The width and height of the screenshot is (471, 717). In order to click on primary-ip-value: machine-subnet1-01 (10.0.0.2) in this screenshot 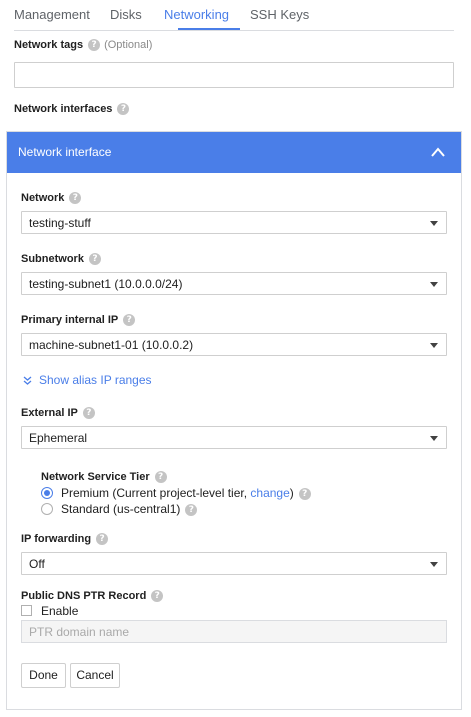, I will do `click(111, 345)`.